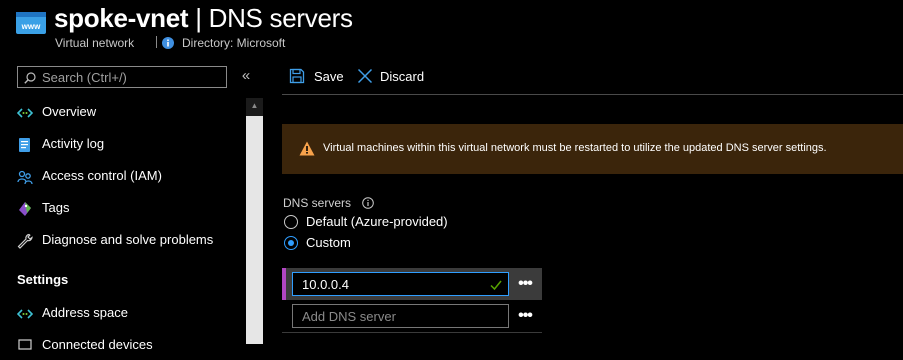  What do you see at coordinates (400, 284) in the screenshot?
I see `dns-server-input: 10.0.0.4` at bounding box center [400, 284].